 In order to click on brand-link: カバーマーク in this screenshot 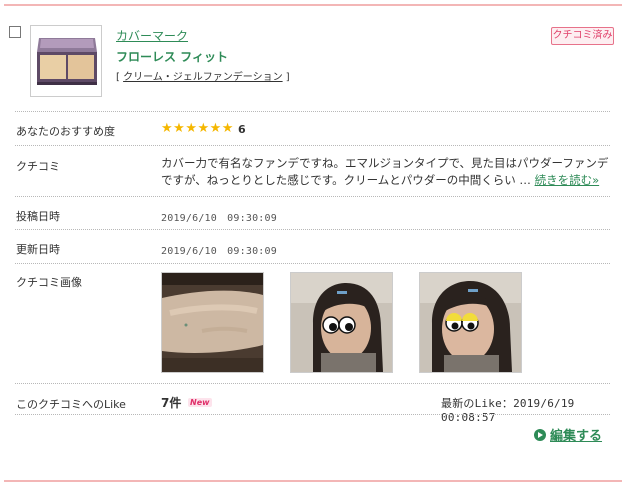, I will do `click(152, 35)`.